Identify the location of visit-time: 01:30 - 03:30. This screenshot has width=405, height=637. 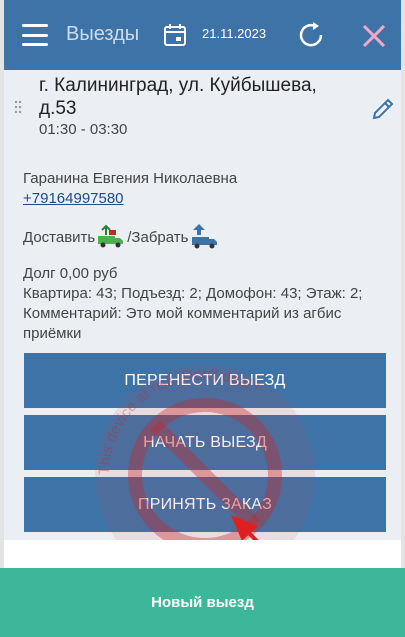
(83, 129).